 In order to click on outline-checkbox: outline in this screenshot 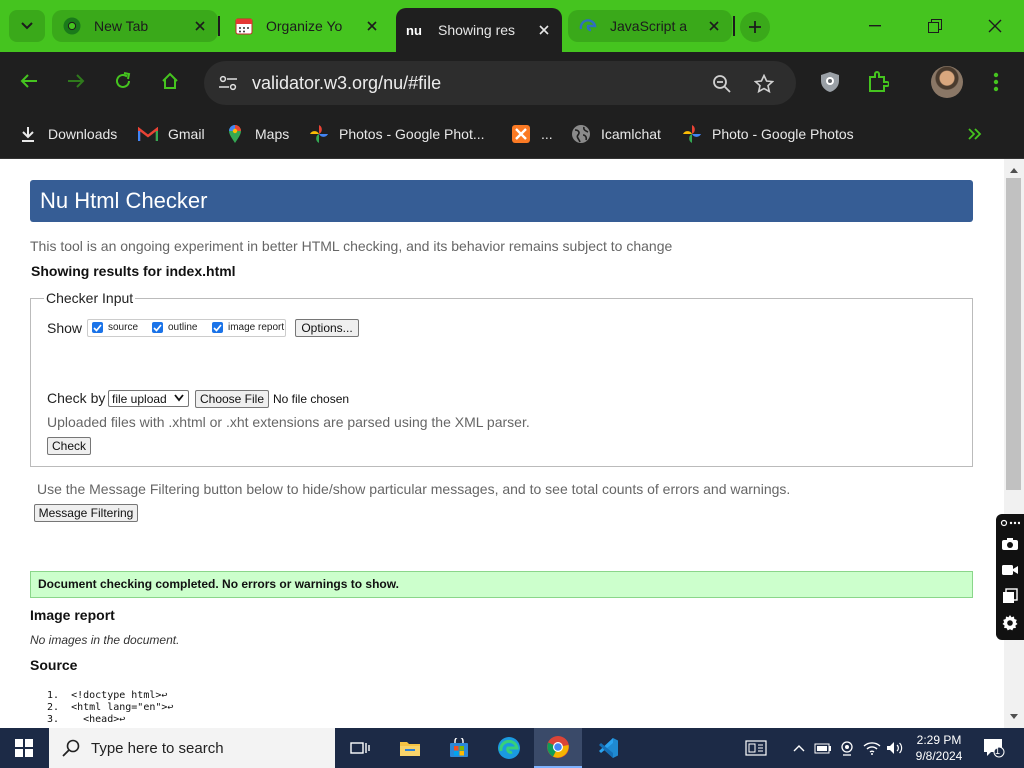, I will do `click(174, 327)`.